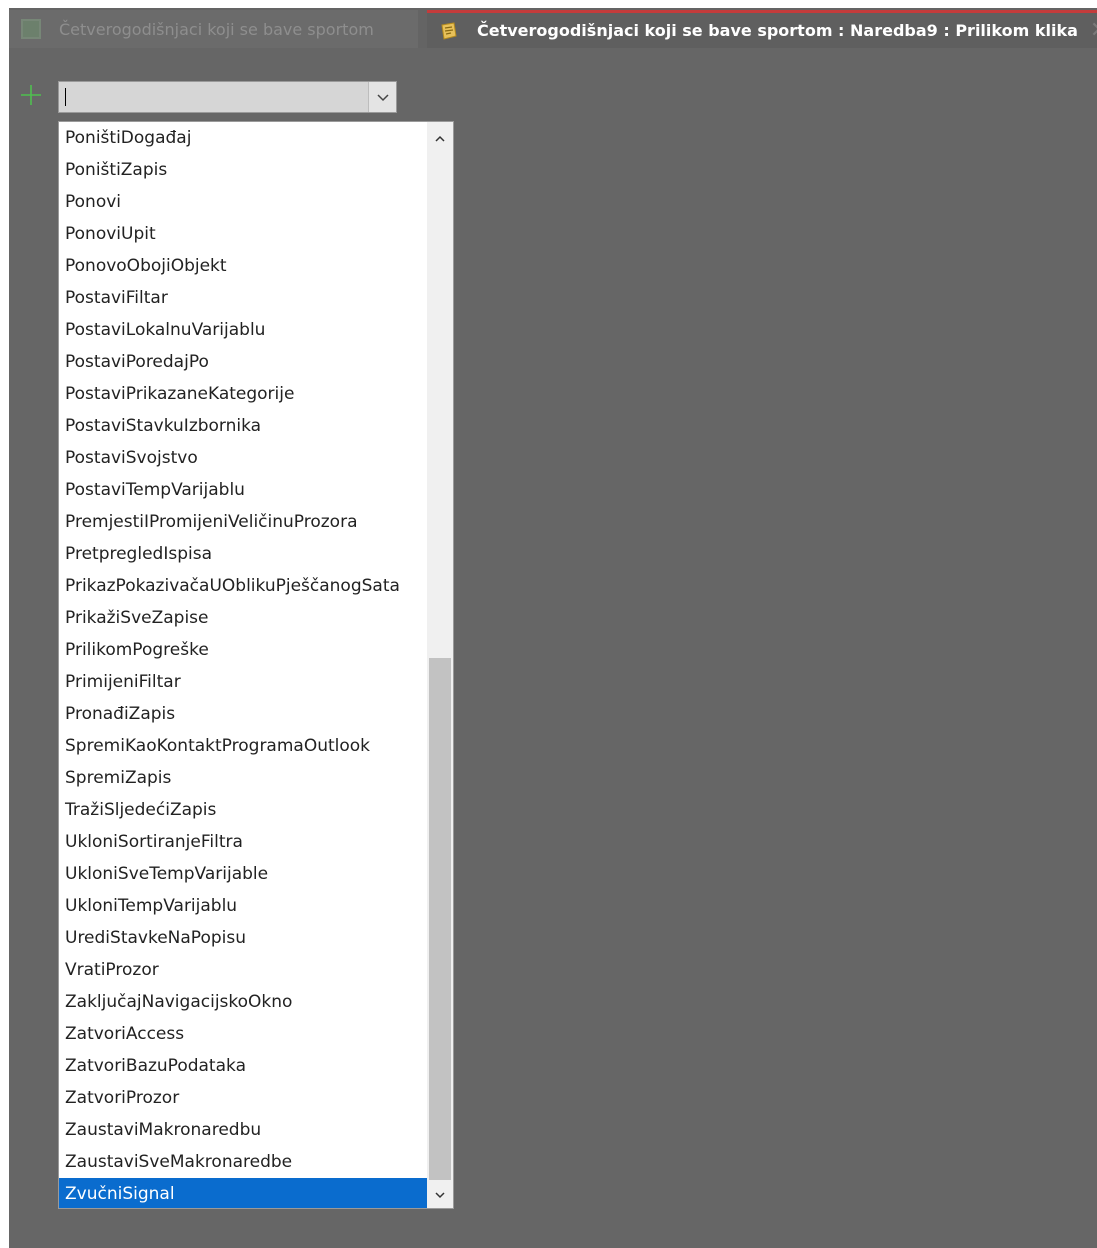 The width and height of the screenshot is (1097, 1248). Describe the element at coordinates (243, 618) in the screenshot. I see `list-item: PrikažiSveZapise` at that location.